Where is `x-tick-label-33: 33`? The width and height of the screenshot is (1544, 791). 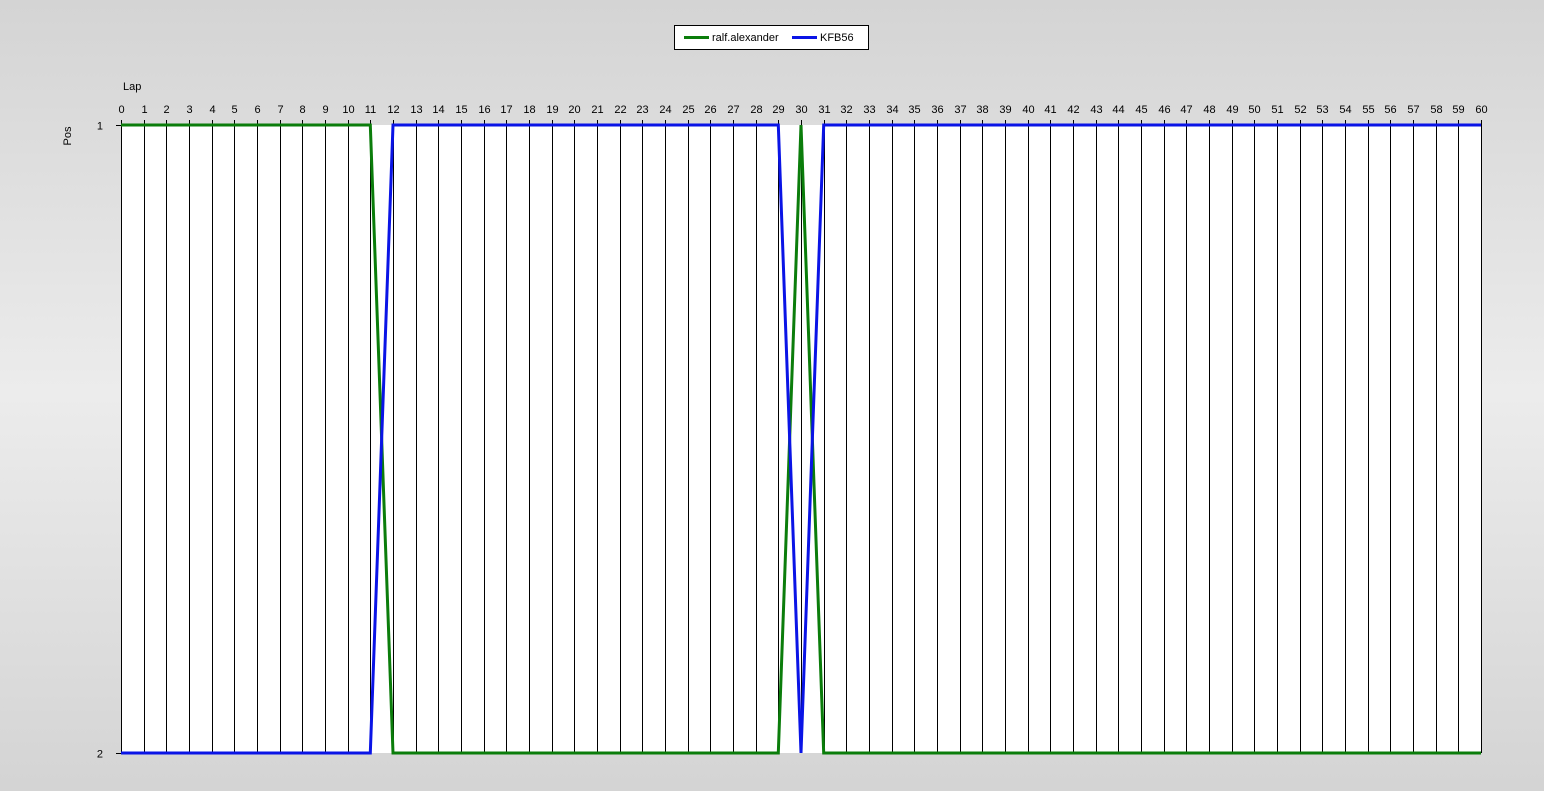
x-tick-label-33: 33 is located at coordinates (869, 110).